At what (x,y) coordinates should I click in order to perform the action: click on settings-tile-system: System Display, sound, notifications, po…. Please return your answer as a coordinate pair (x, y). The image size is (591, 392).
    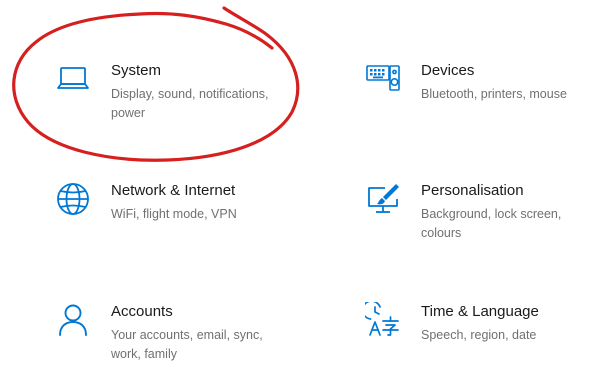
    Looking at the image, I should click on (185, 106).